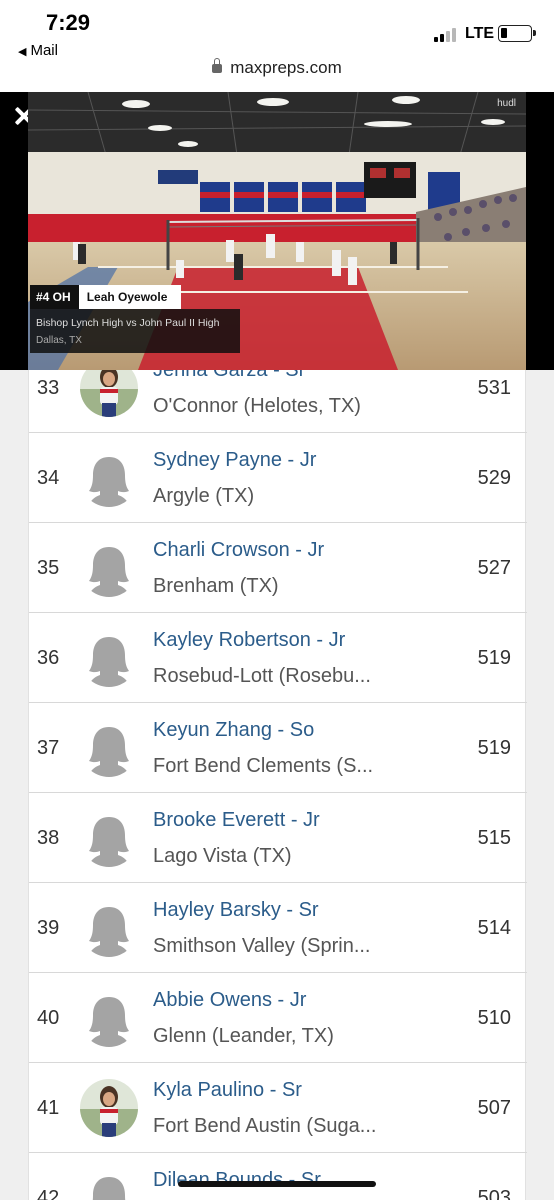 The image size is (554, 1200). Describe the element at coordinates (204, 496) in the screenshot. I see `school-name: Argyle (TX)` at that location.